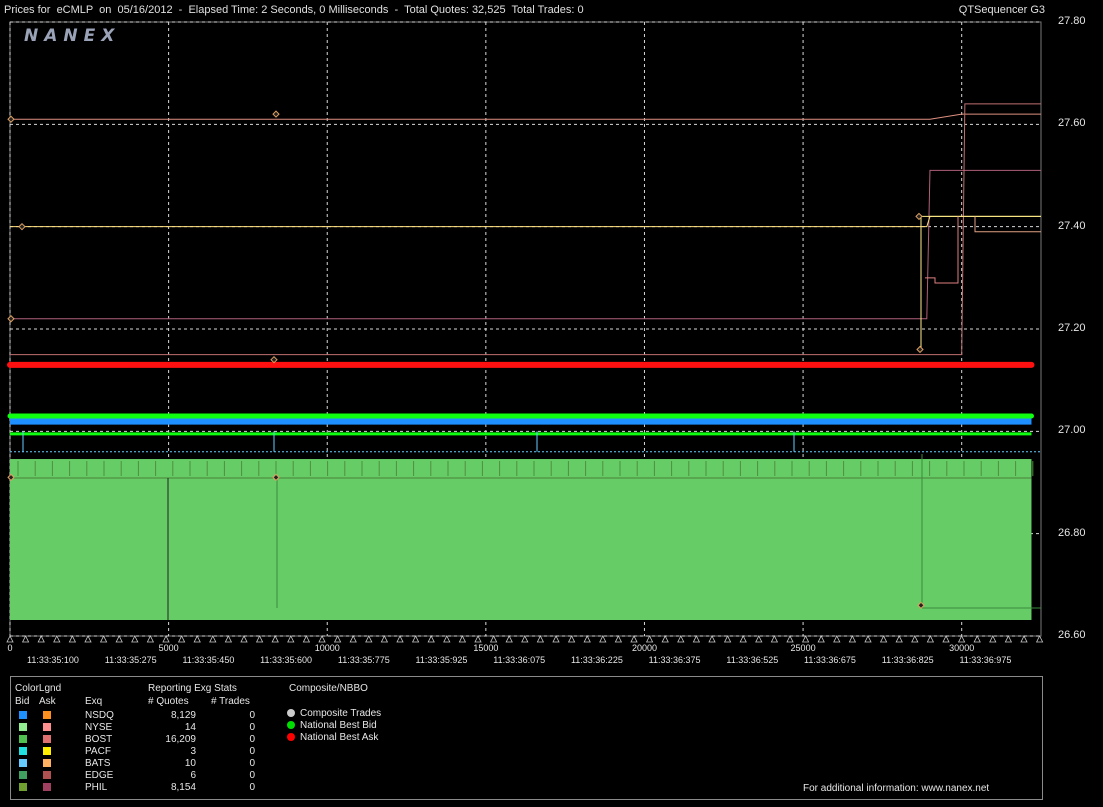 The image size is (1103, 807). I want to click on composite-label: National Best Bid, so click(338, 725).